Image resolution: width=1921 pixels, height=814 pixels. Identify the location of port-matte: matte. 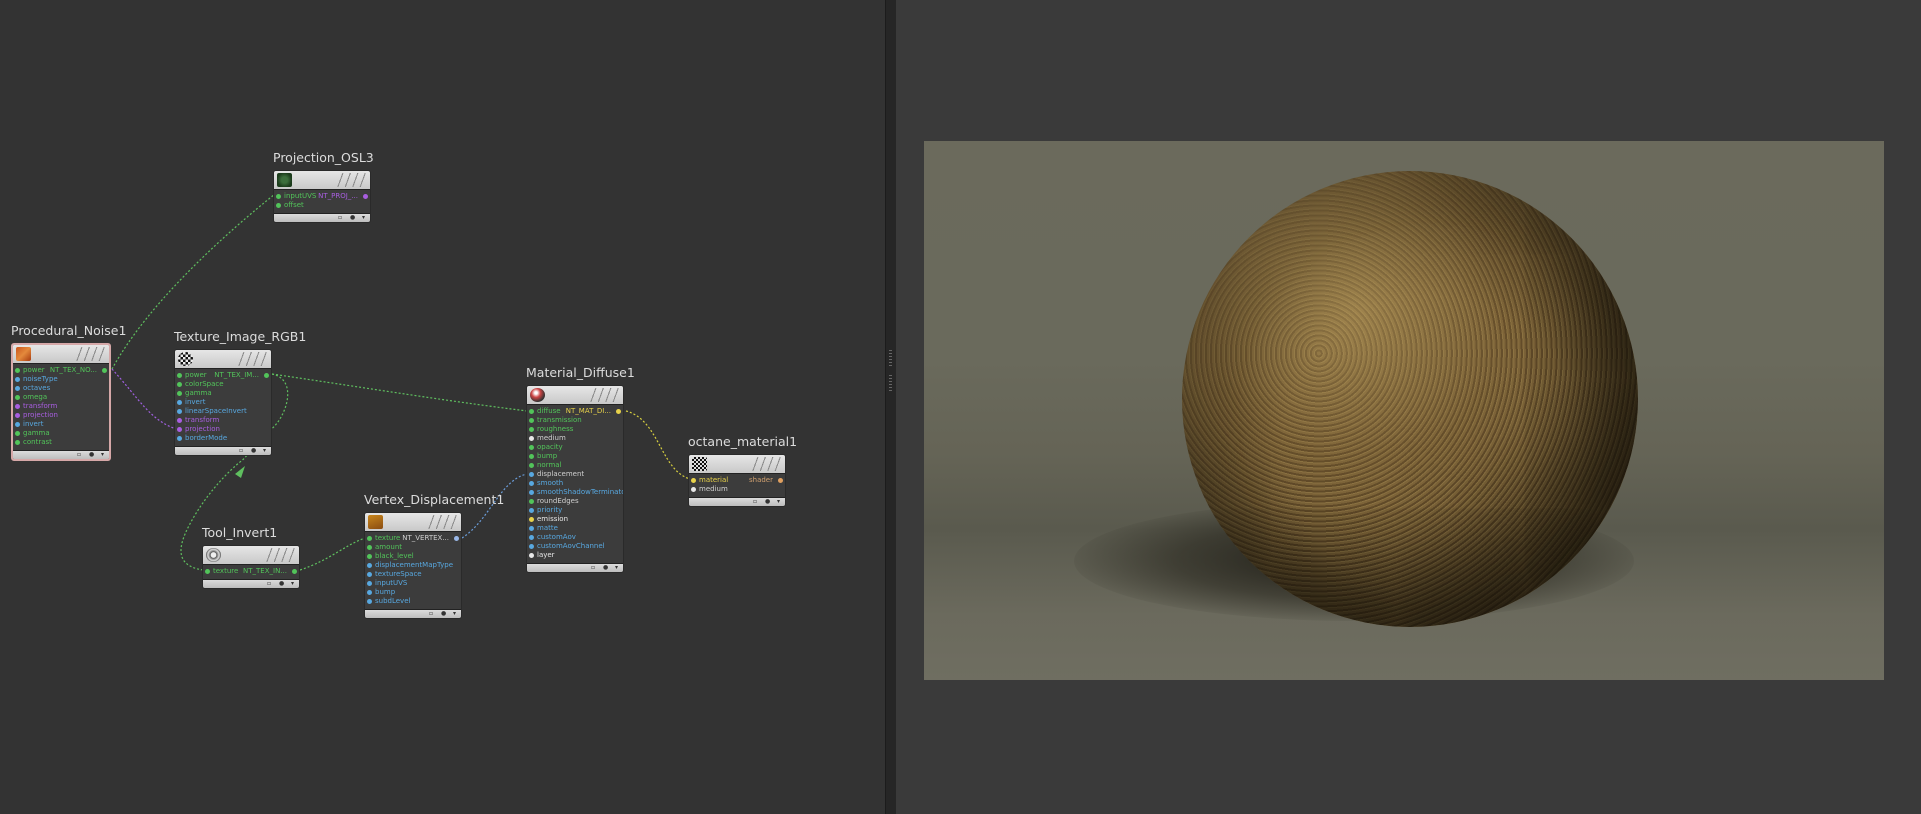
(575, 528).